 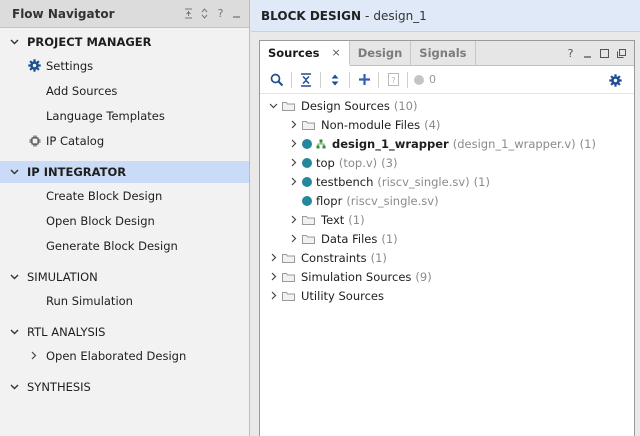 I want to click on tree-node-count: (9), so click(x=423, y=276).